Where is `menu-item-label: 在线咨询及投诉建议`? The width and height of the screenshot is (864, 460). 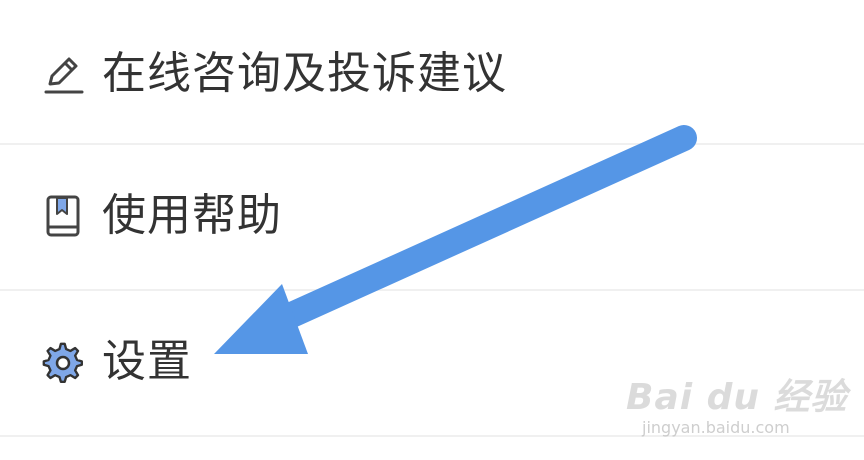
menu-item-label: 在线咨询及投诉建议 is located at coordinates (304, 73).